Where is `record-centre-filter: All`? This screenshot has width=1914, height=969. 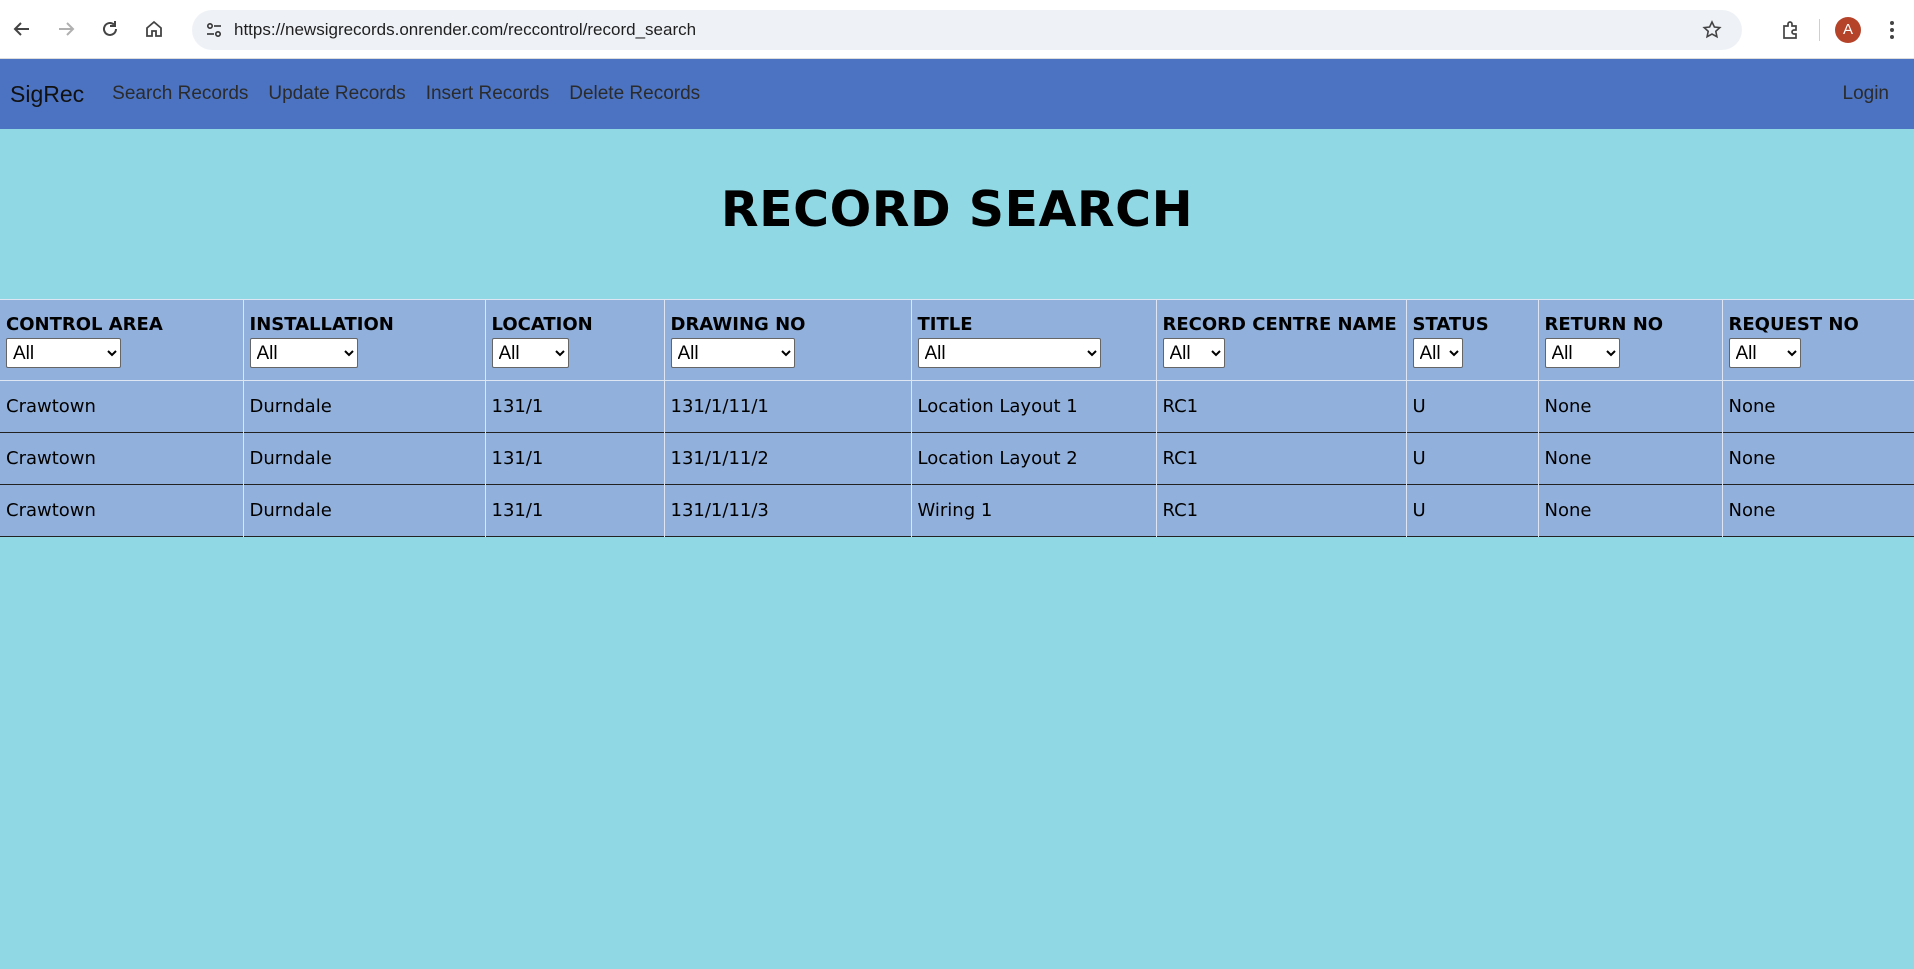 record-centre-filter: All is located at coordinates (1193, 353).